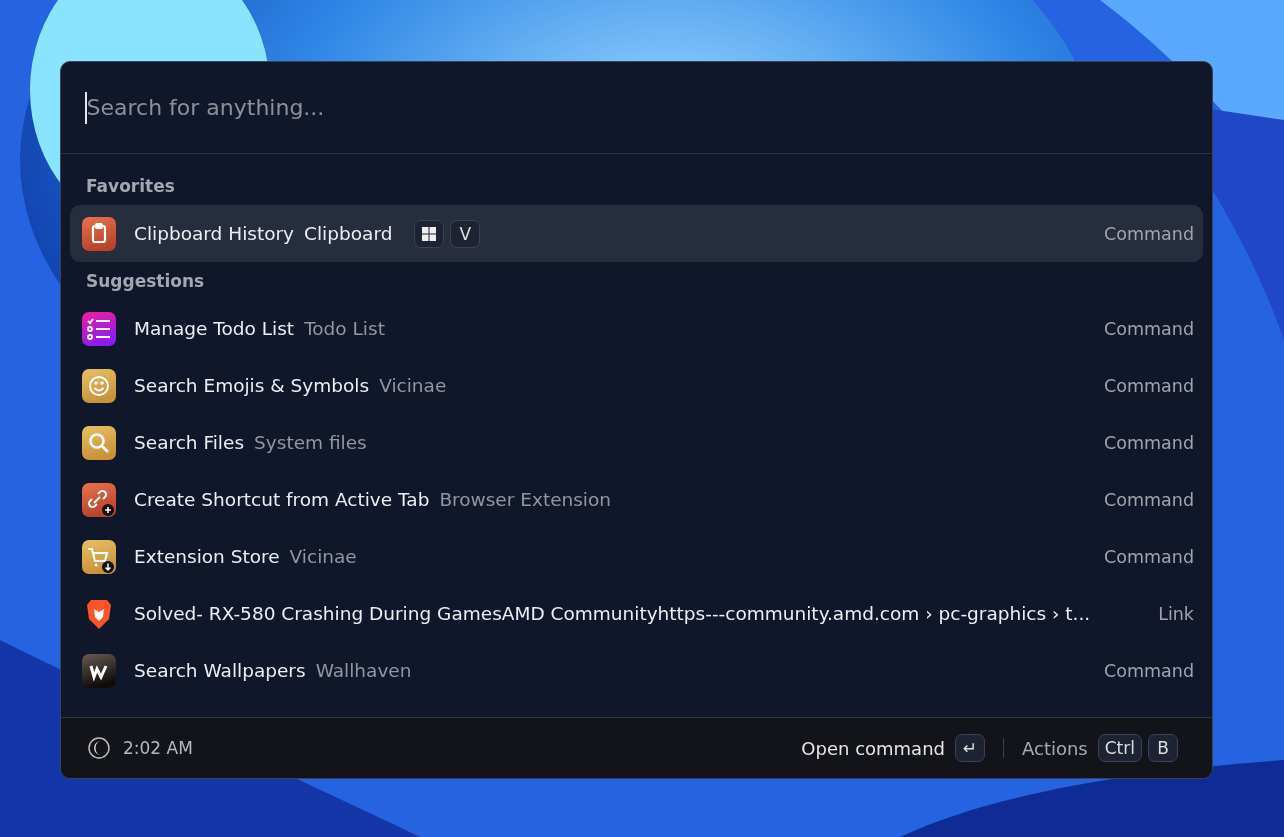 The height and width of the screenshot is (837, 1284). I want to click on item-title: Clipboard History, so click(214, 233).